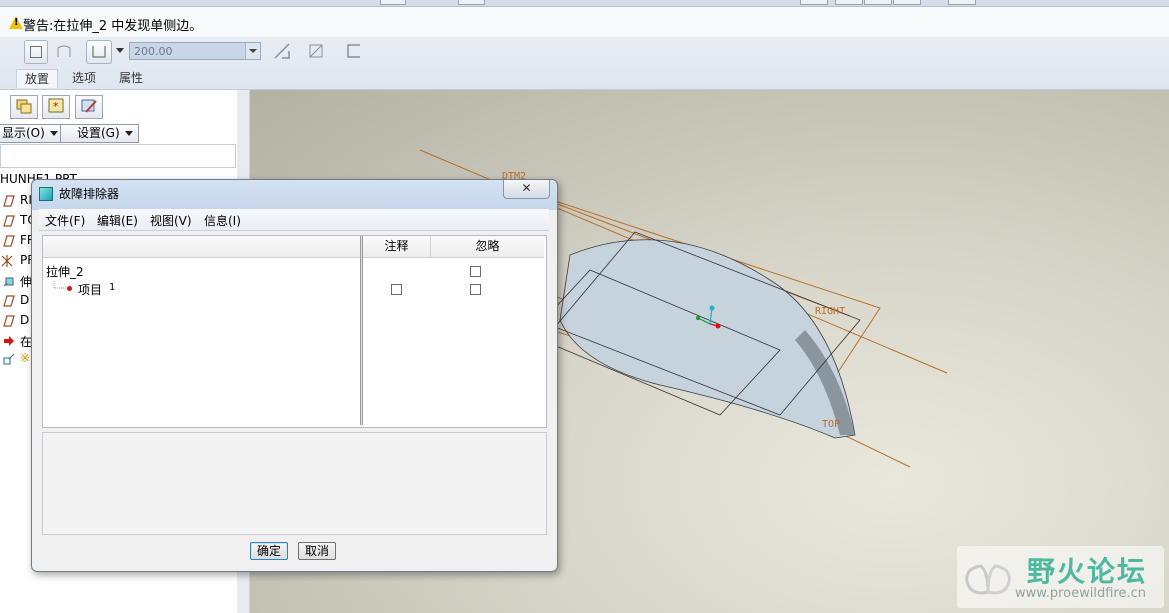  What do you see at coordinates (153, 51) in the screenshot?
I see `depth-value-text: 200.00` at bounding box center [153, 51].